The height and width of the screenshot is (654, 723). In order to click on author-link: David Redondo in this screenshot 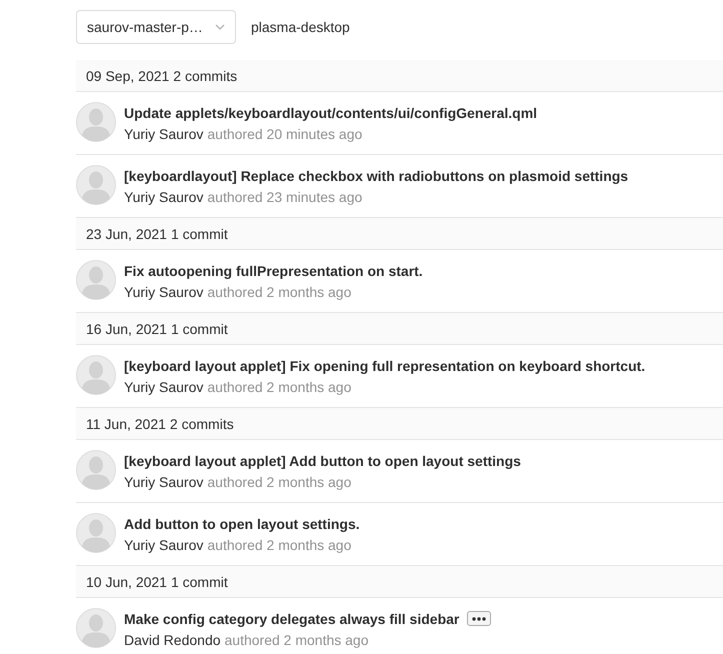, I will do `click(172, 640)`.